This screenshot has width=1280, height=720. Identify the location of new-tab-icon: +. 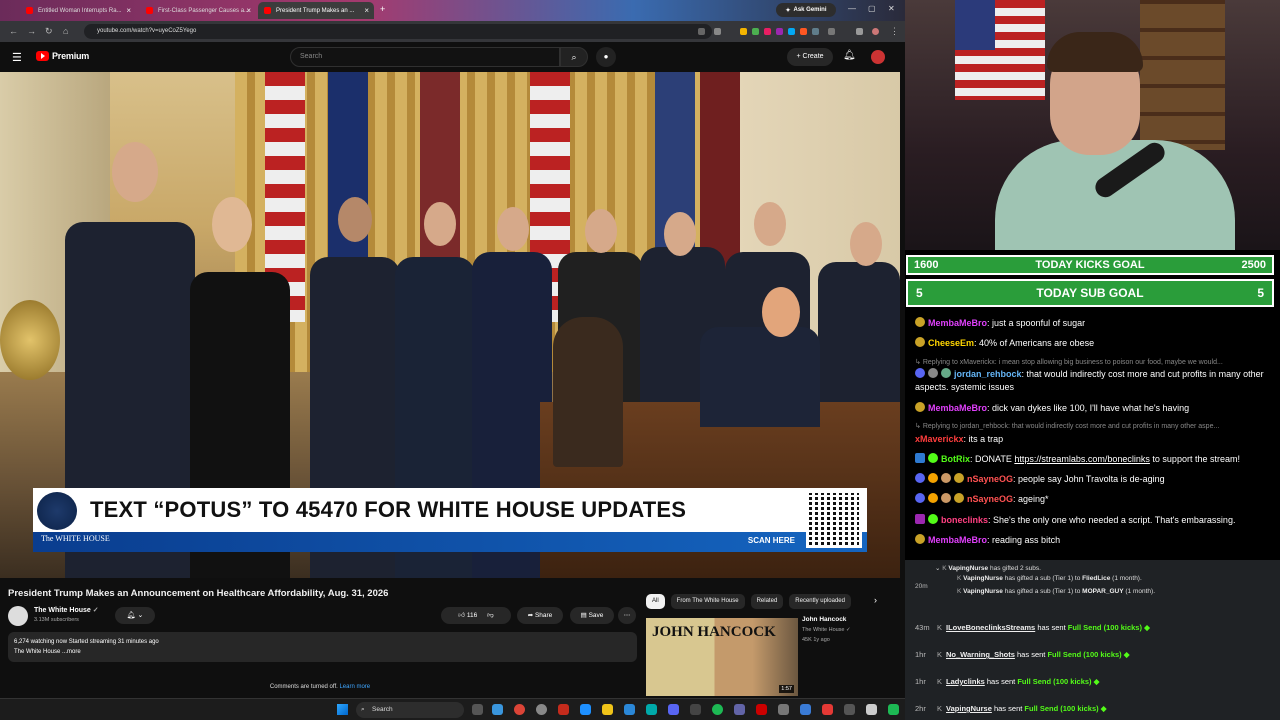
(382, 9).